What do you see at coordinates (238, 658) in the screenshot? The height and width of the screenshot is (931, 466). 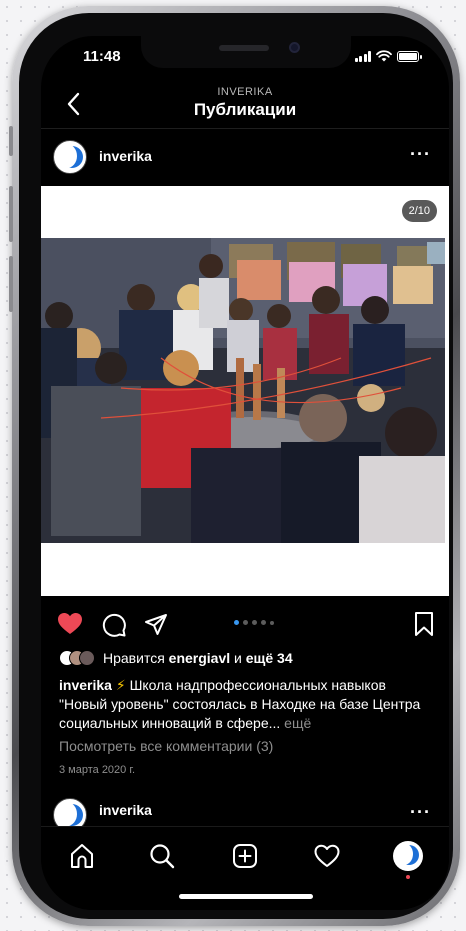 I see `likes-middle: и` at bounding box center [238, 658].